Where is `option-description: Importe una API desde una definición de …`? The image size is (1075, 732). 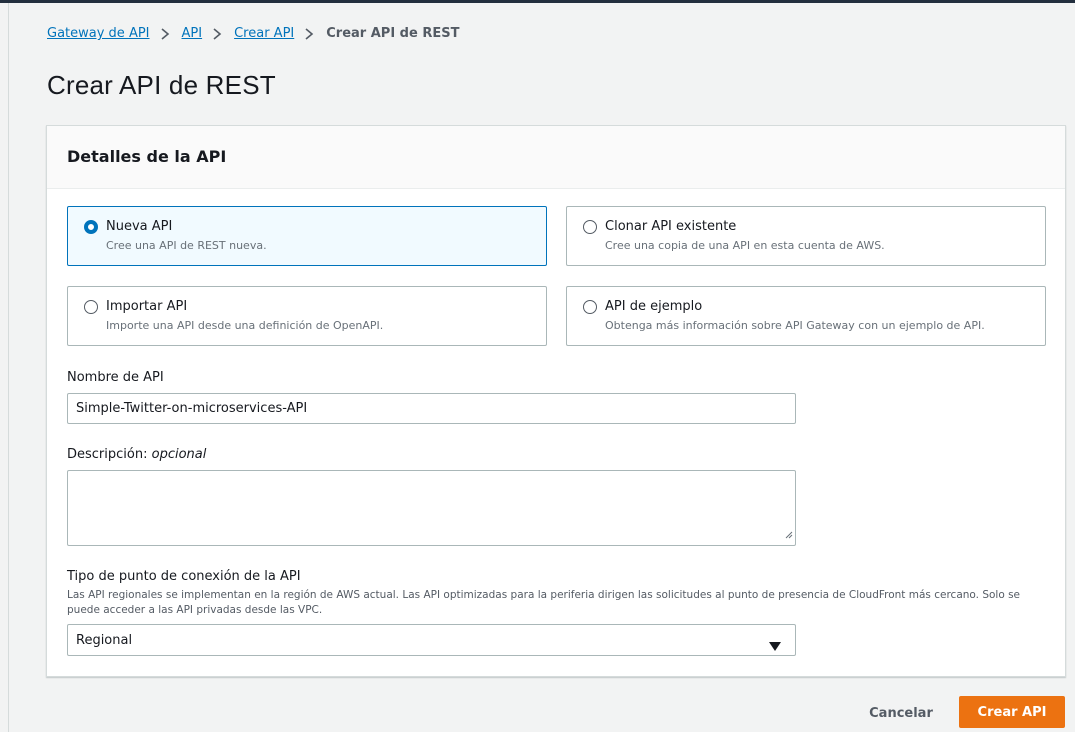 option-description: Importe una API desde una definición de … is located at coordinates (245, 325).